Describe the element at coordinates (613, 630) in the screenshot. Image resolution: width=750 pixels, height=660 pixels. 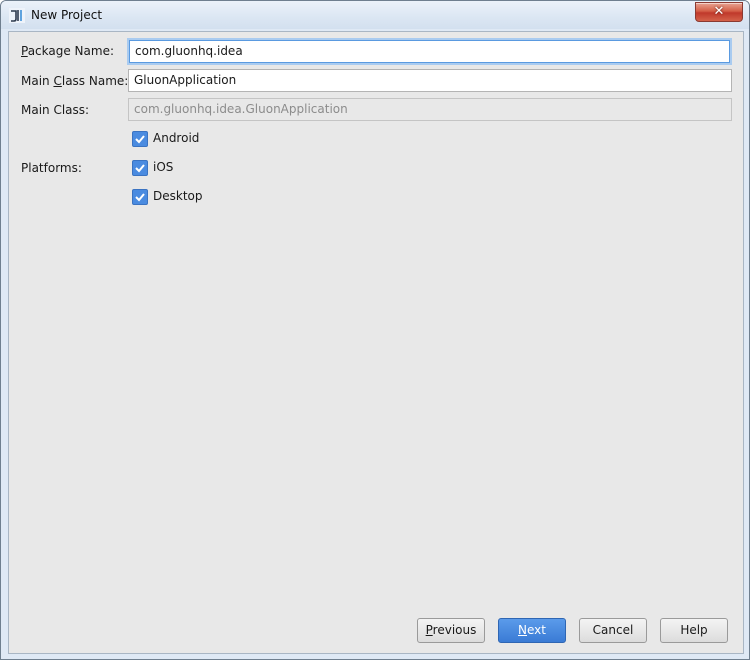
I see `cancel-button: Cancel` at that location.